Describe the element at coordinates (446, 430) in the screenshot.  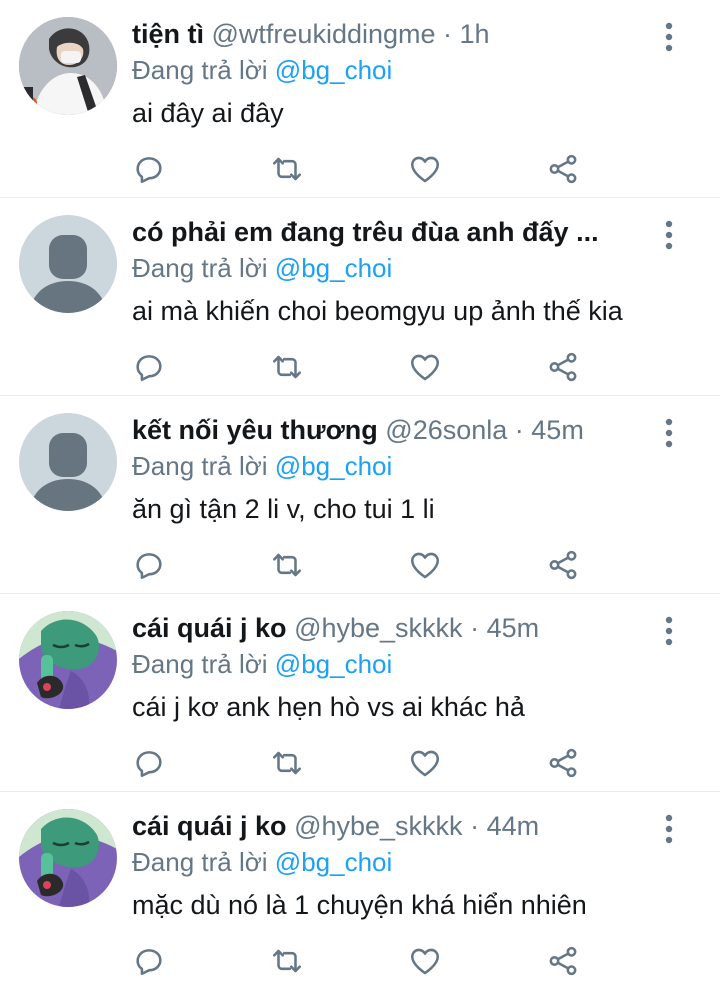
I see `user-handle: @26sonla` at that location.